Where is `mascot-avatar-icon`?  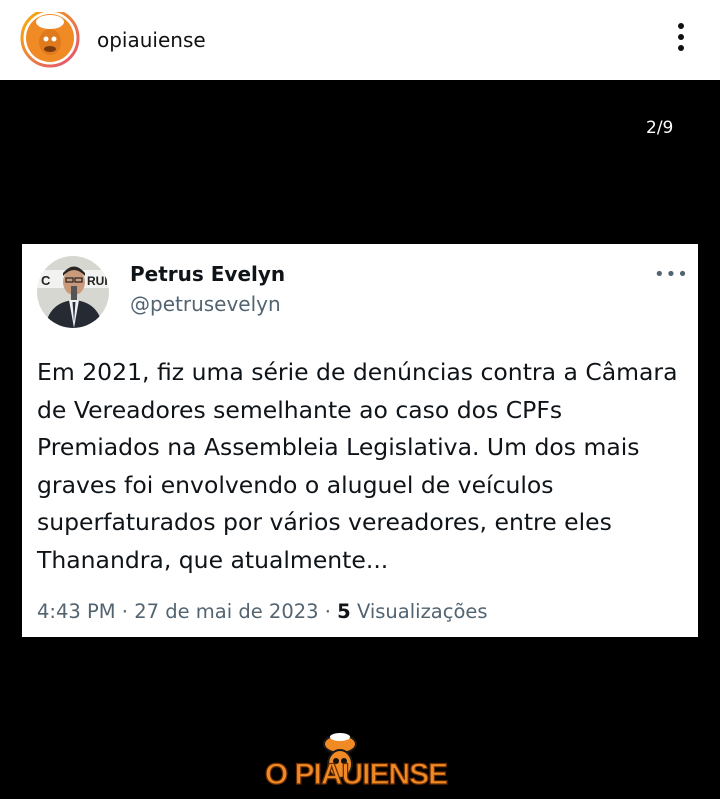 mascot-avatar-icon is located at coordinates (50, 38).